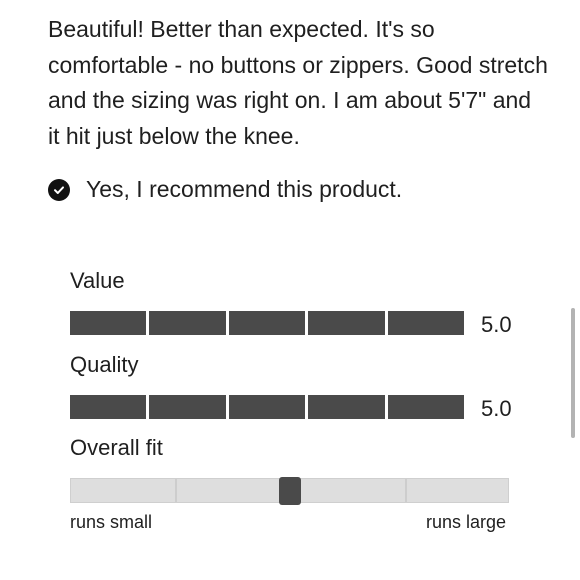 Image resolution: width=580 pixels, height=580 pixels. Describe the element at coordinates (59, 189) in the screenshot. I see `check-circle-icon` at that location.